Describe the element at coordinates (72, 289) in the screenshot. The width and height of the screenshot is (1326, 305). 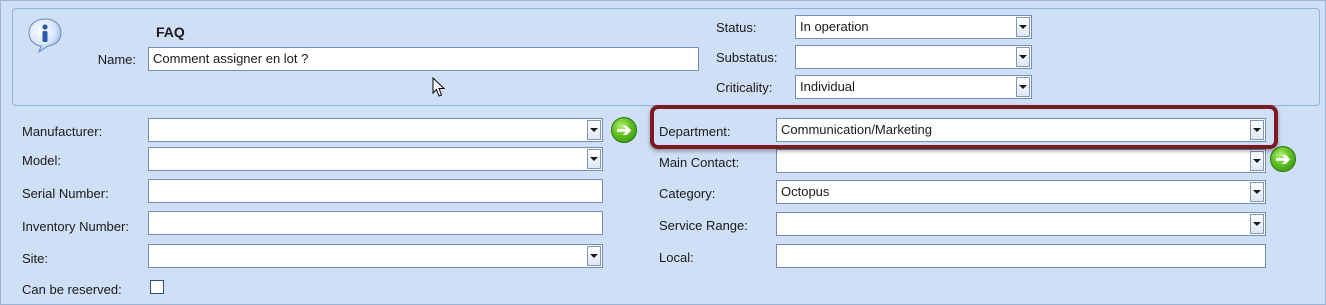
I see `can-be-reserved-label: Can be reserved:` at that location.